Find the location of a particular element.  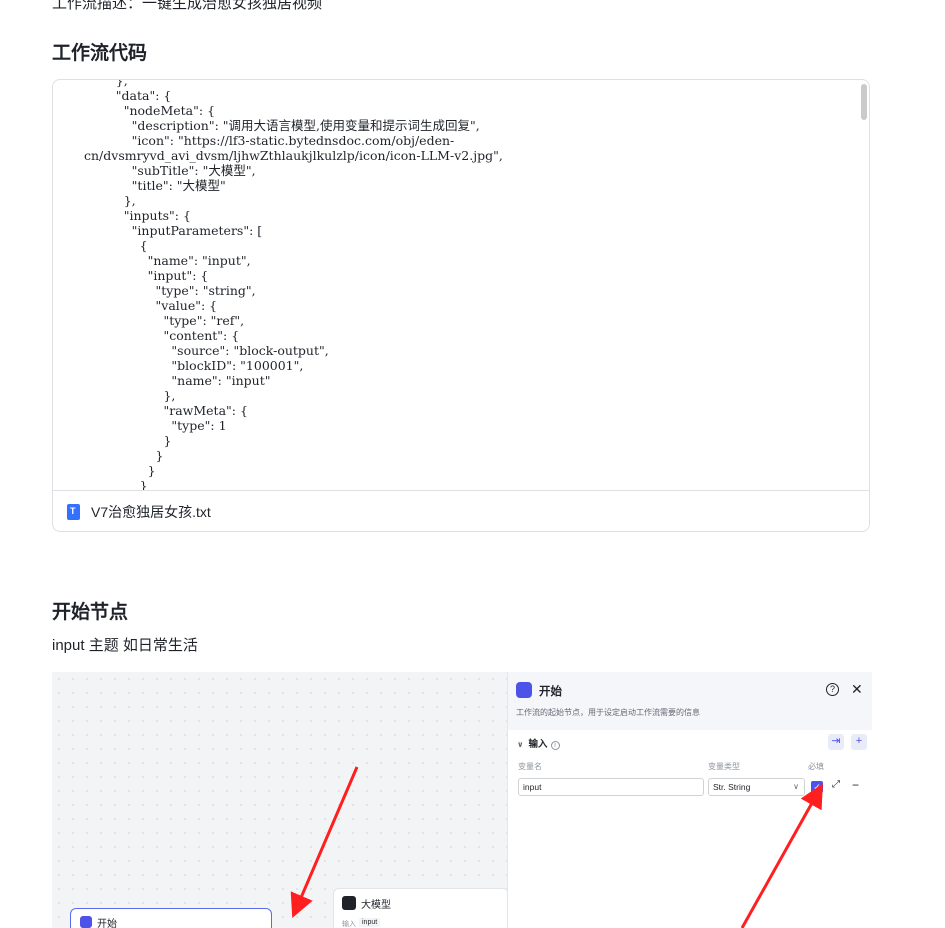

llm-node-card: 大模型 输入 input is located at coordinates (421, 908).